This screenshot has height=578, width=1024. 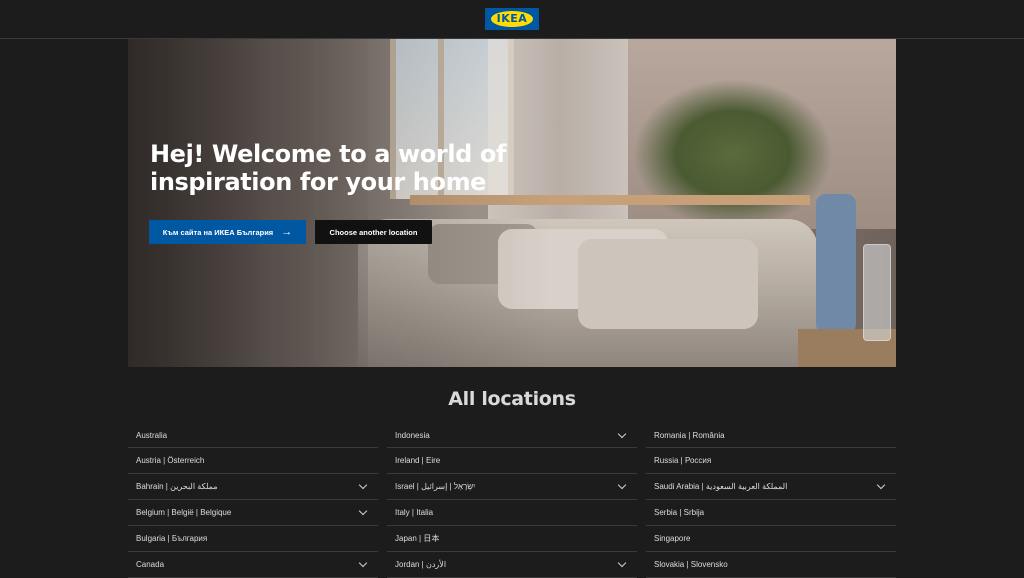 What do you see at coordinates (512, 513) in the screenshot?
I see `location-item: Italy | Italia` at bounding box center [512, 513].